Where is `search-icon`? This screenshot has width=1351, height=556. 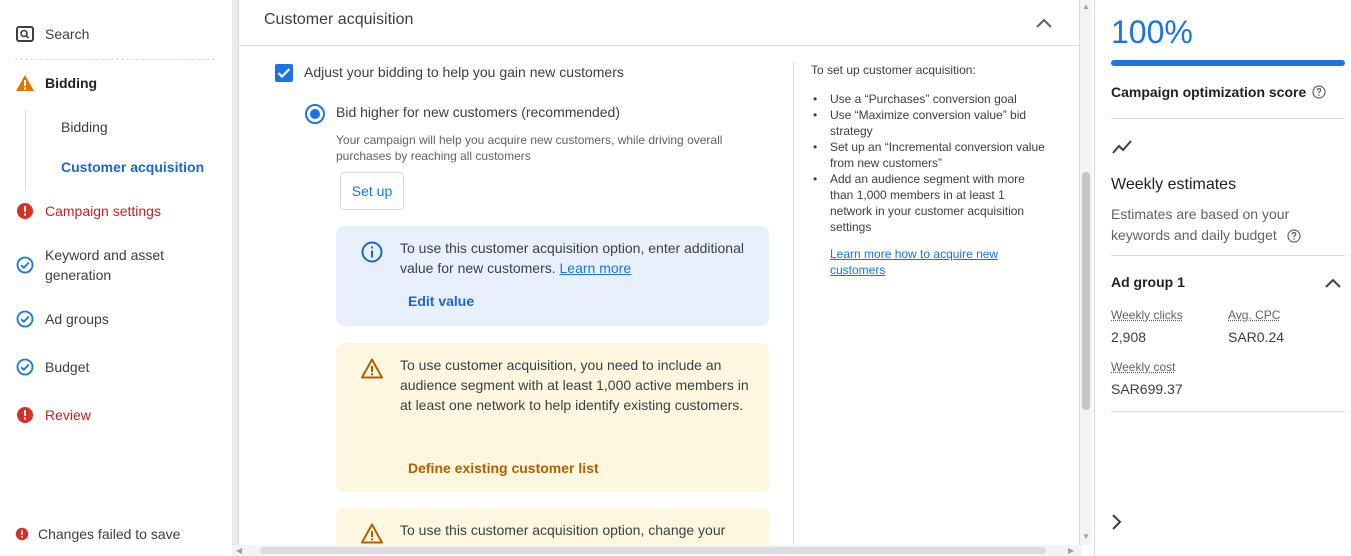 search-icon is located at coordinates (25, 34).